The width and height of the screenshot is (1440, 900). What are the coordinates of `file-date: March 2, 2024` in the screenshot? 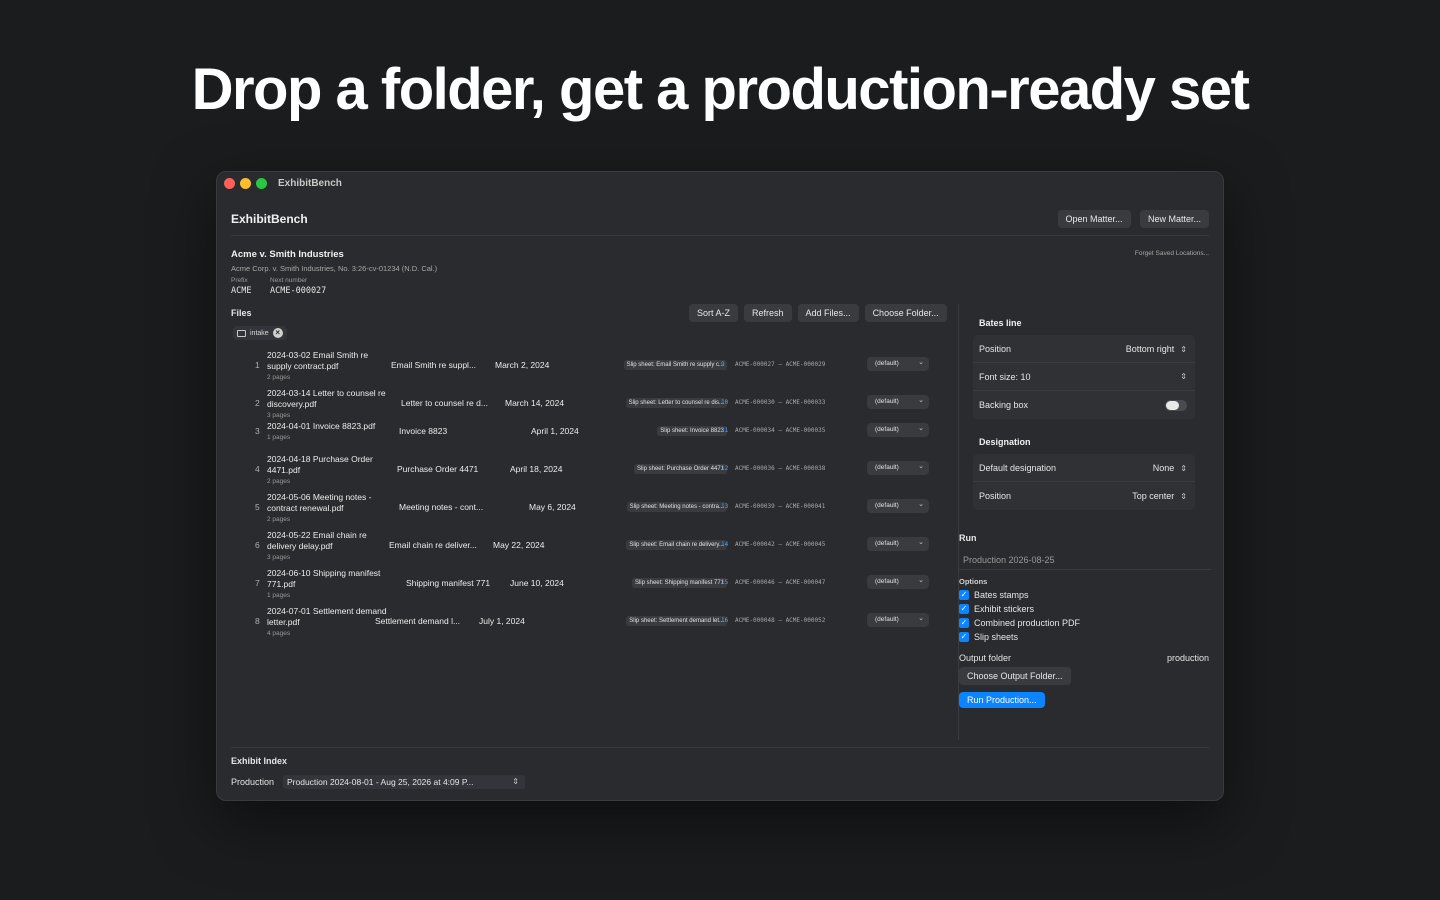 It's located at (522, 365).